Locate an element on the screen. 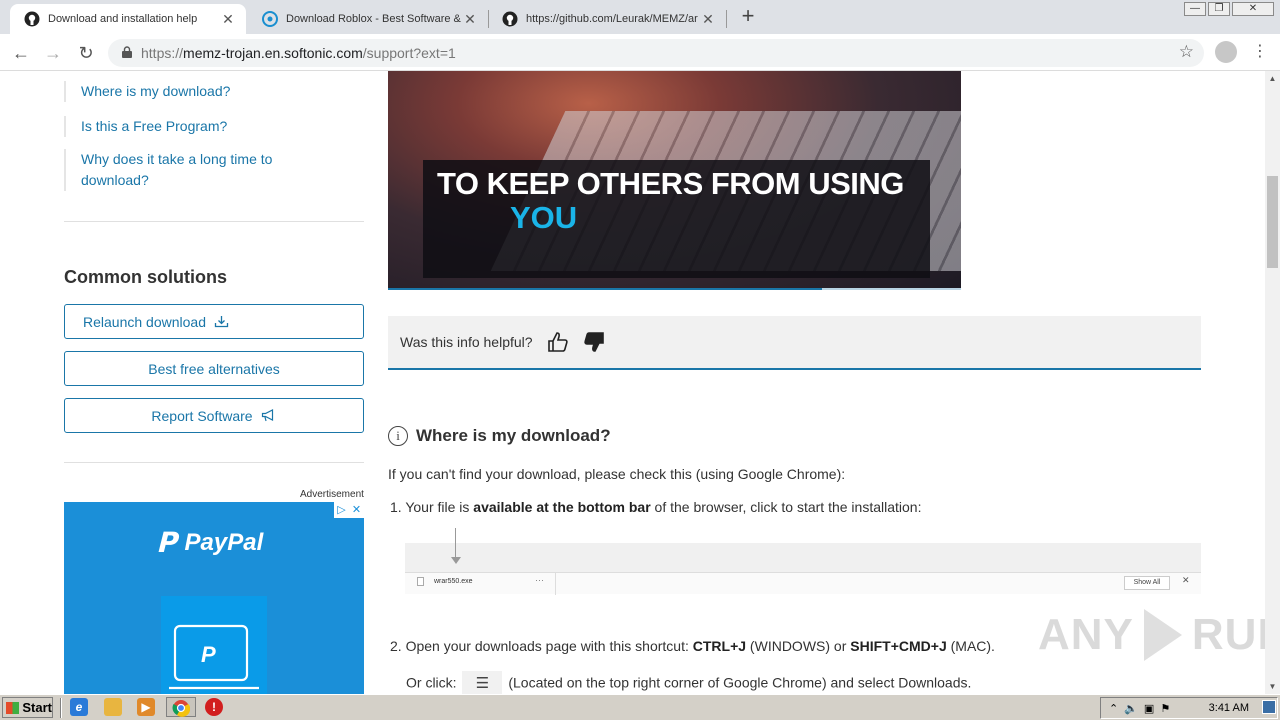  network-icon: ▣ is located at coordinates (1149, 708).